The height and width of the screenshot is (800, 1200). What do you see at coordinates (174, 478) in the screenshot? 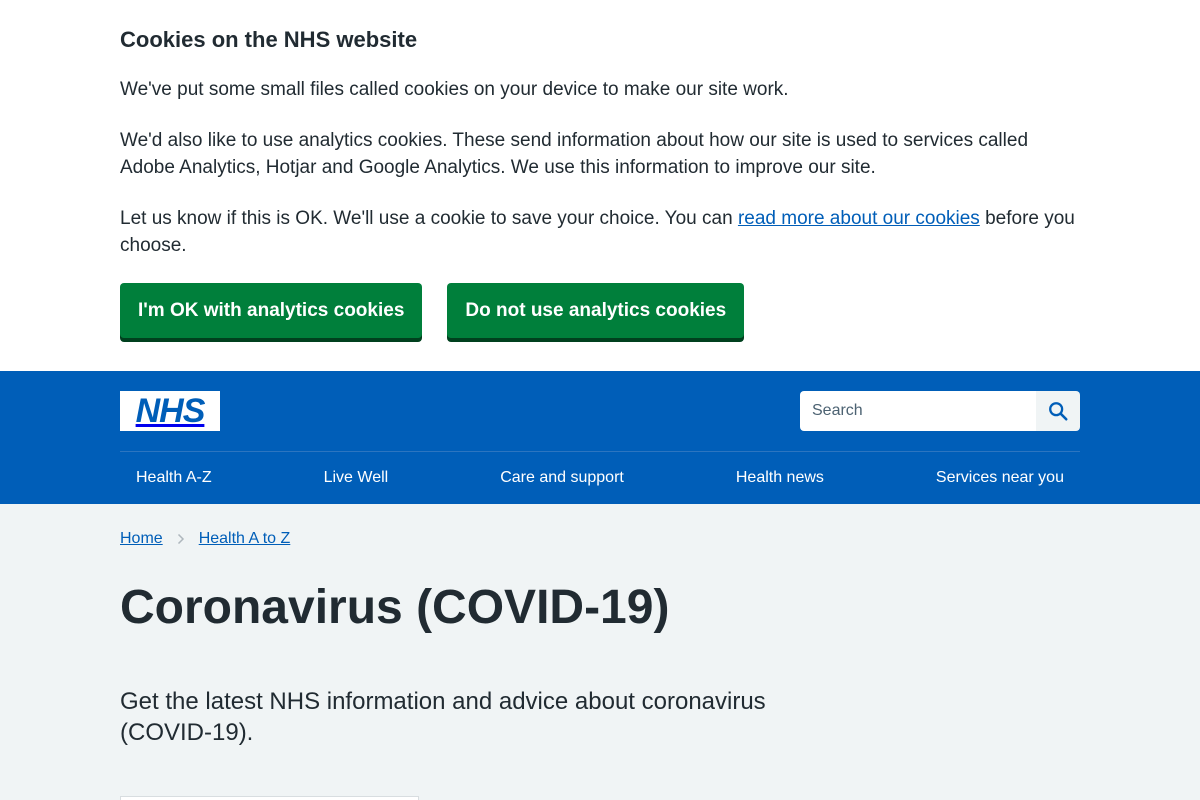
I see `nav-health-a-z: Health A-Z` at bounding box center [174, 478].